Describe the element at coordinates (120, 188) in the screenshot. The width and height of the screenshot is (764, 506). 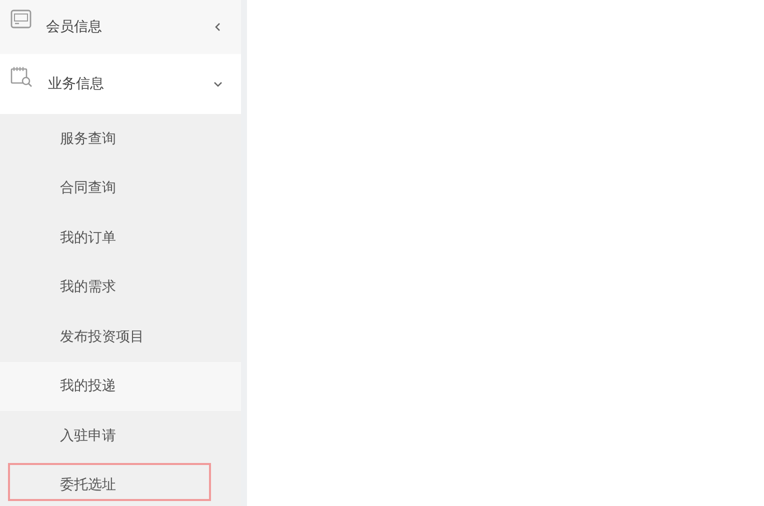
I see `submenu-item: 合同查询` at that location.